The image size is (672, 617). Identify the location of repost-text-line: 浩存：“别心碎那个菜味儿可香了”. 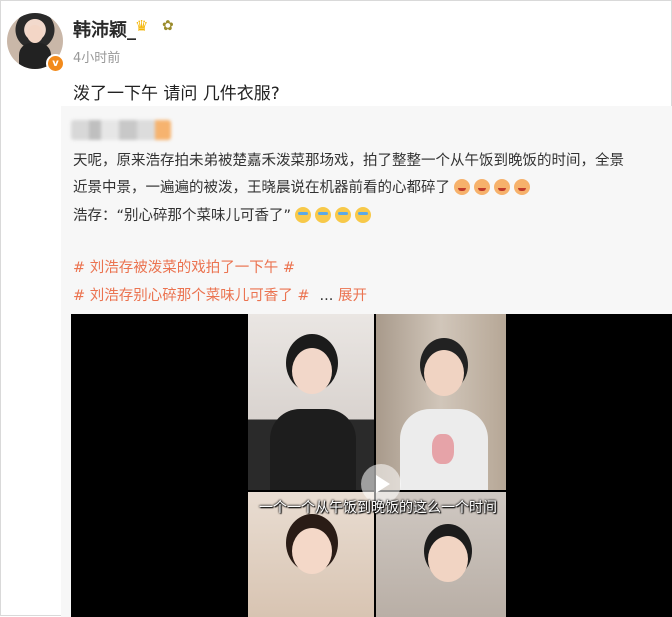
(222, 214).